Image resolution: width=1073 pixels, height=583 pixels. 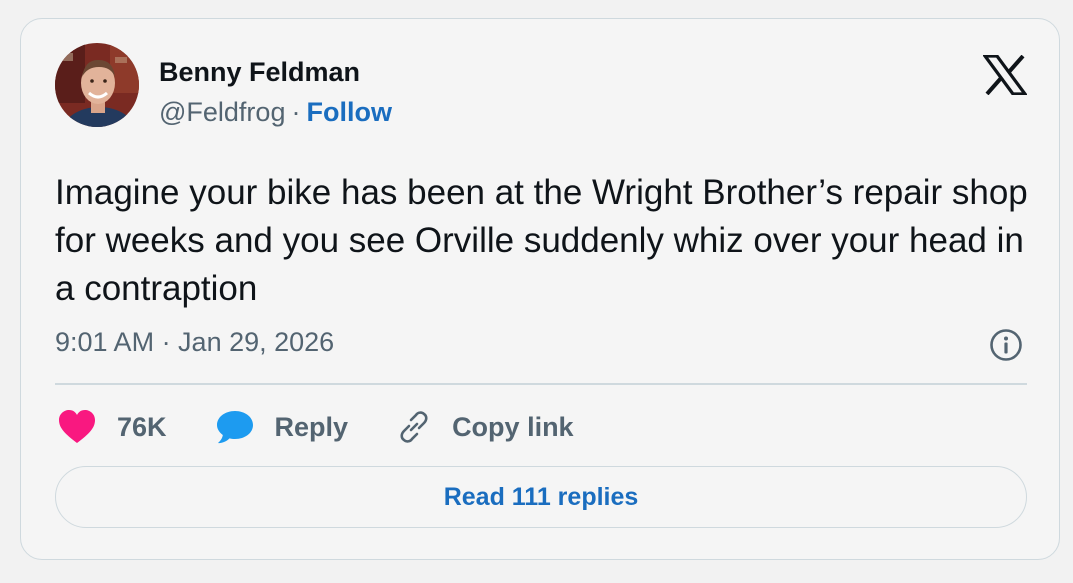 I want to click on copy-link-button: Copy link, so click(x=485, y=427).